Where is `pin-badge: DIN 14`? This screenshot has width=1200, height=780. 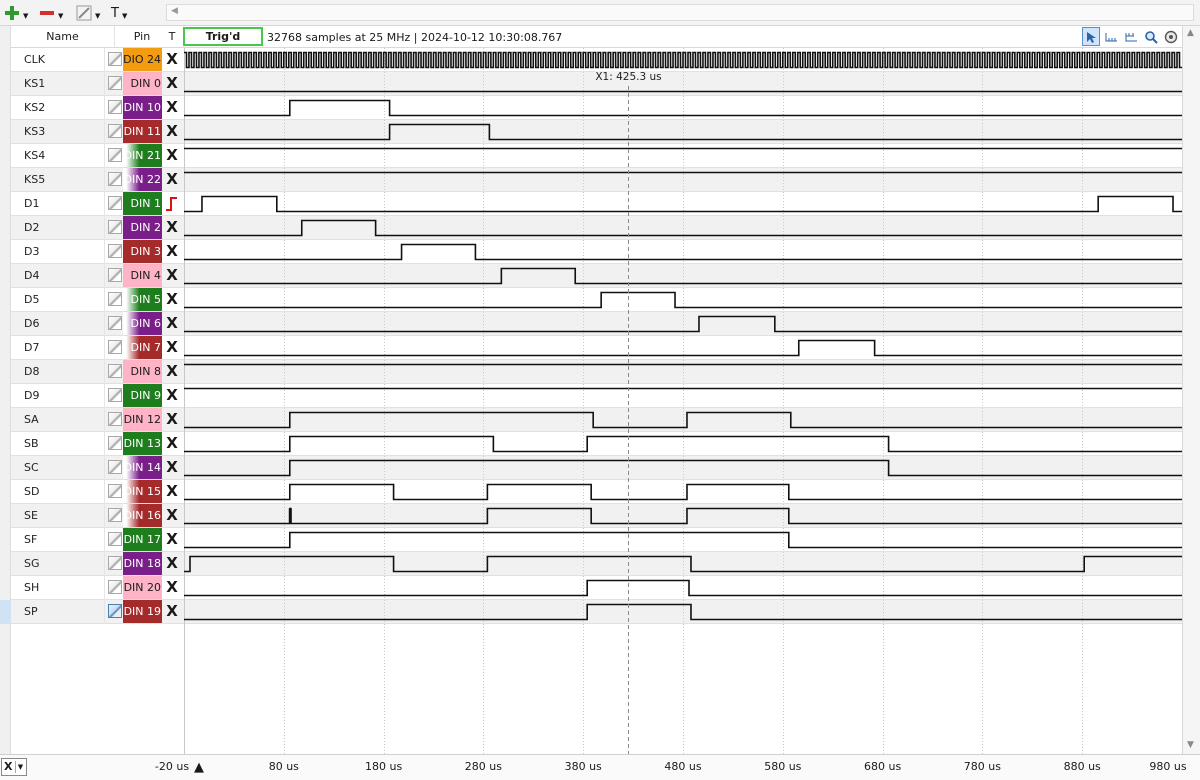
pin-badge: DIN 14 is located at coordinates (142, 467).